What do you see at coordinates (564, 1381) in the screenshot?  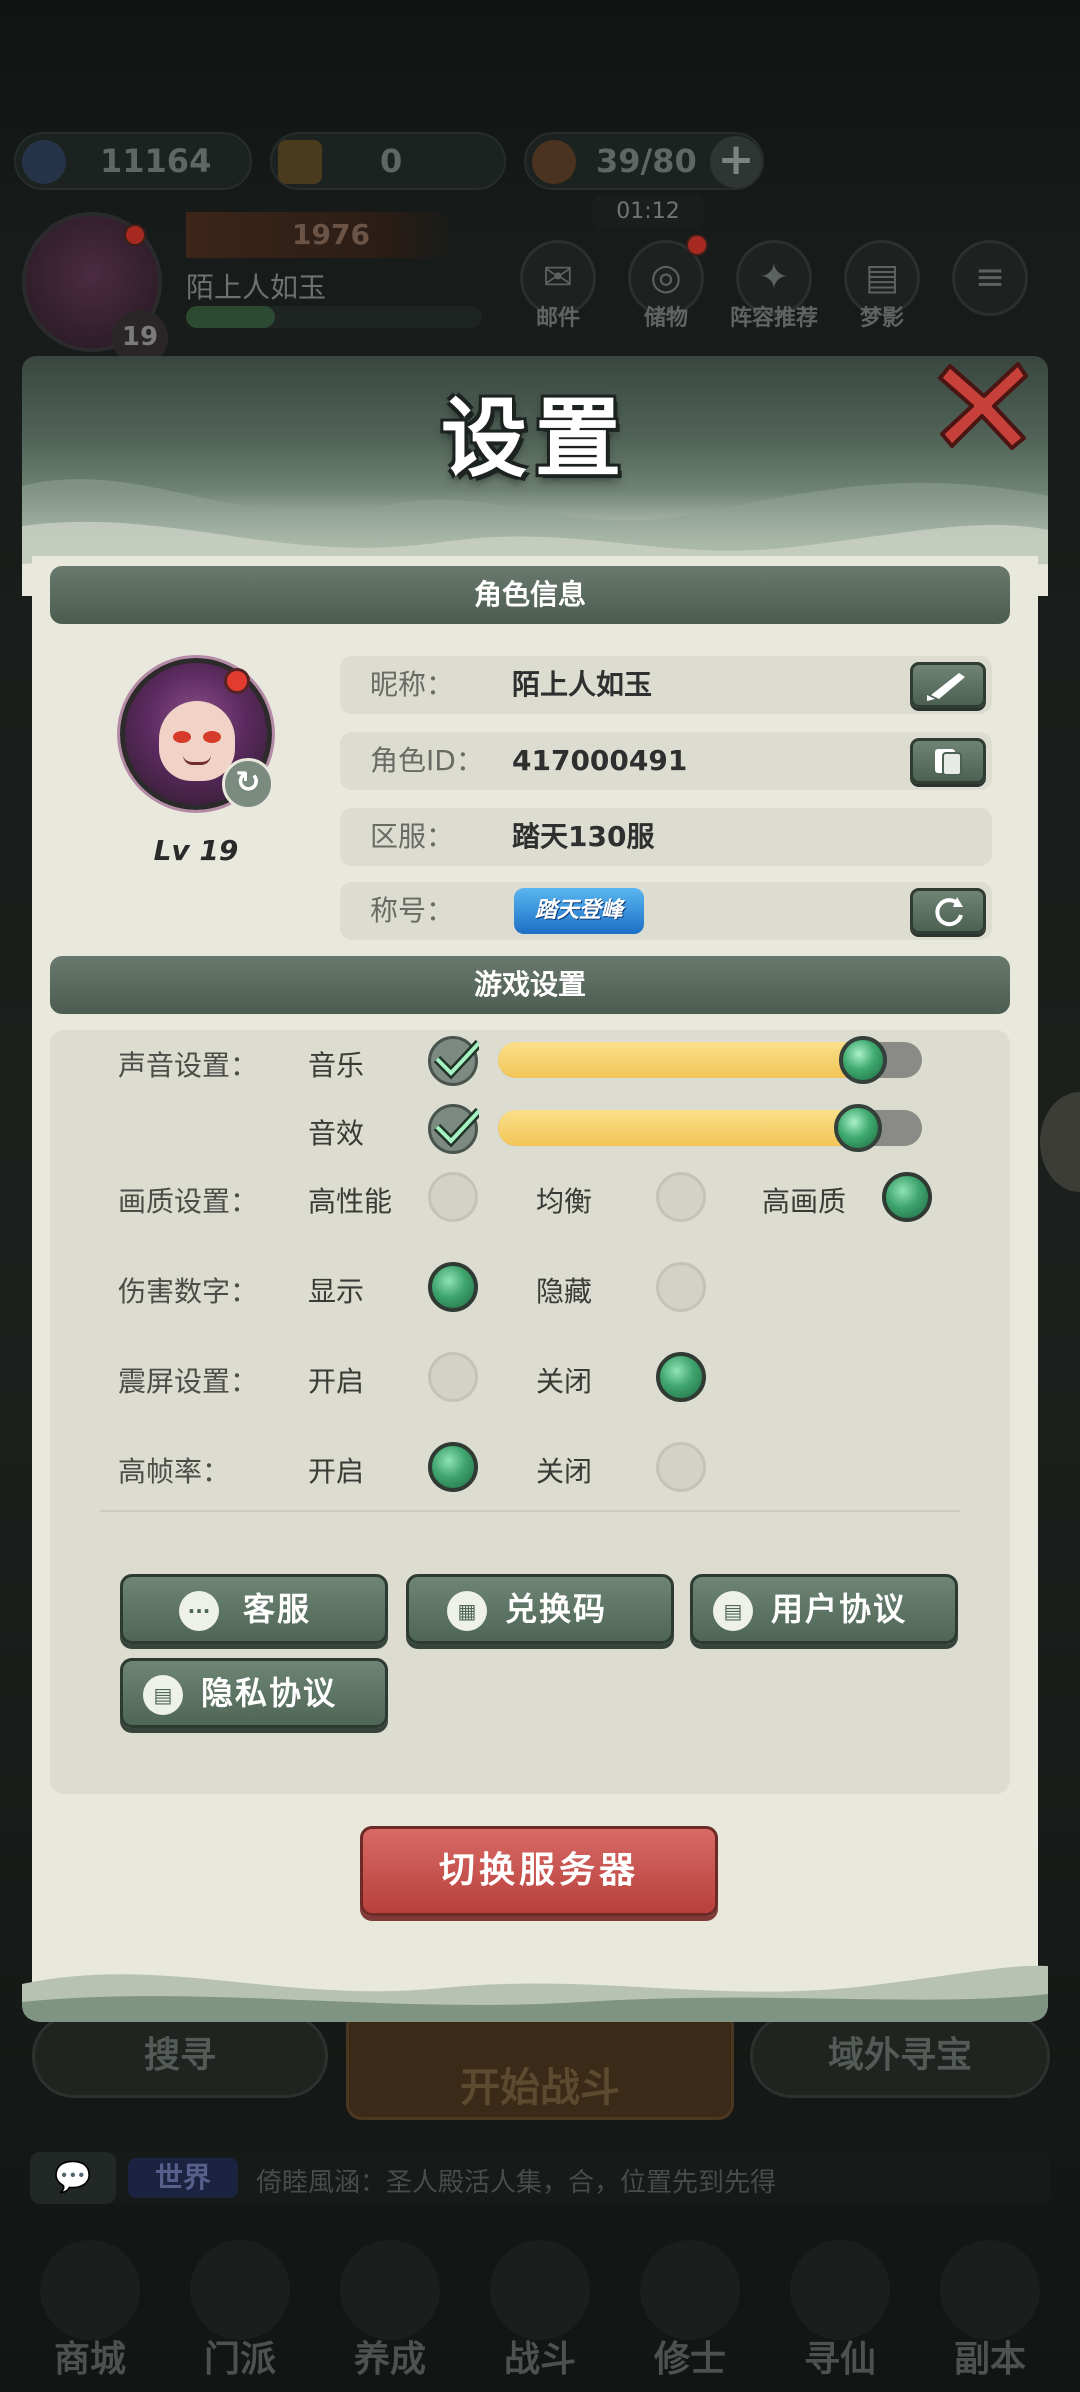 I see `shake-off-label: 关闭` at bounding box center [564, 1381].